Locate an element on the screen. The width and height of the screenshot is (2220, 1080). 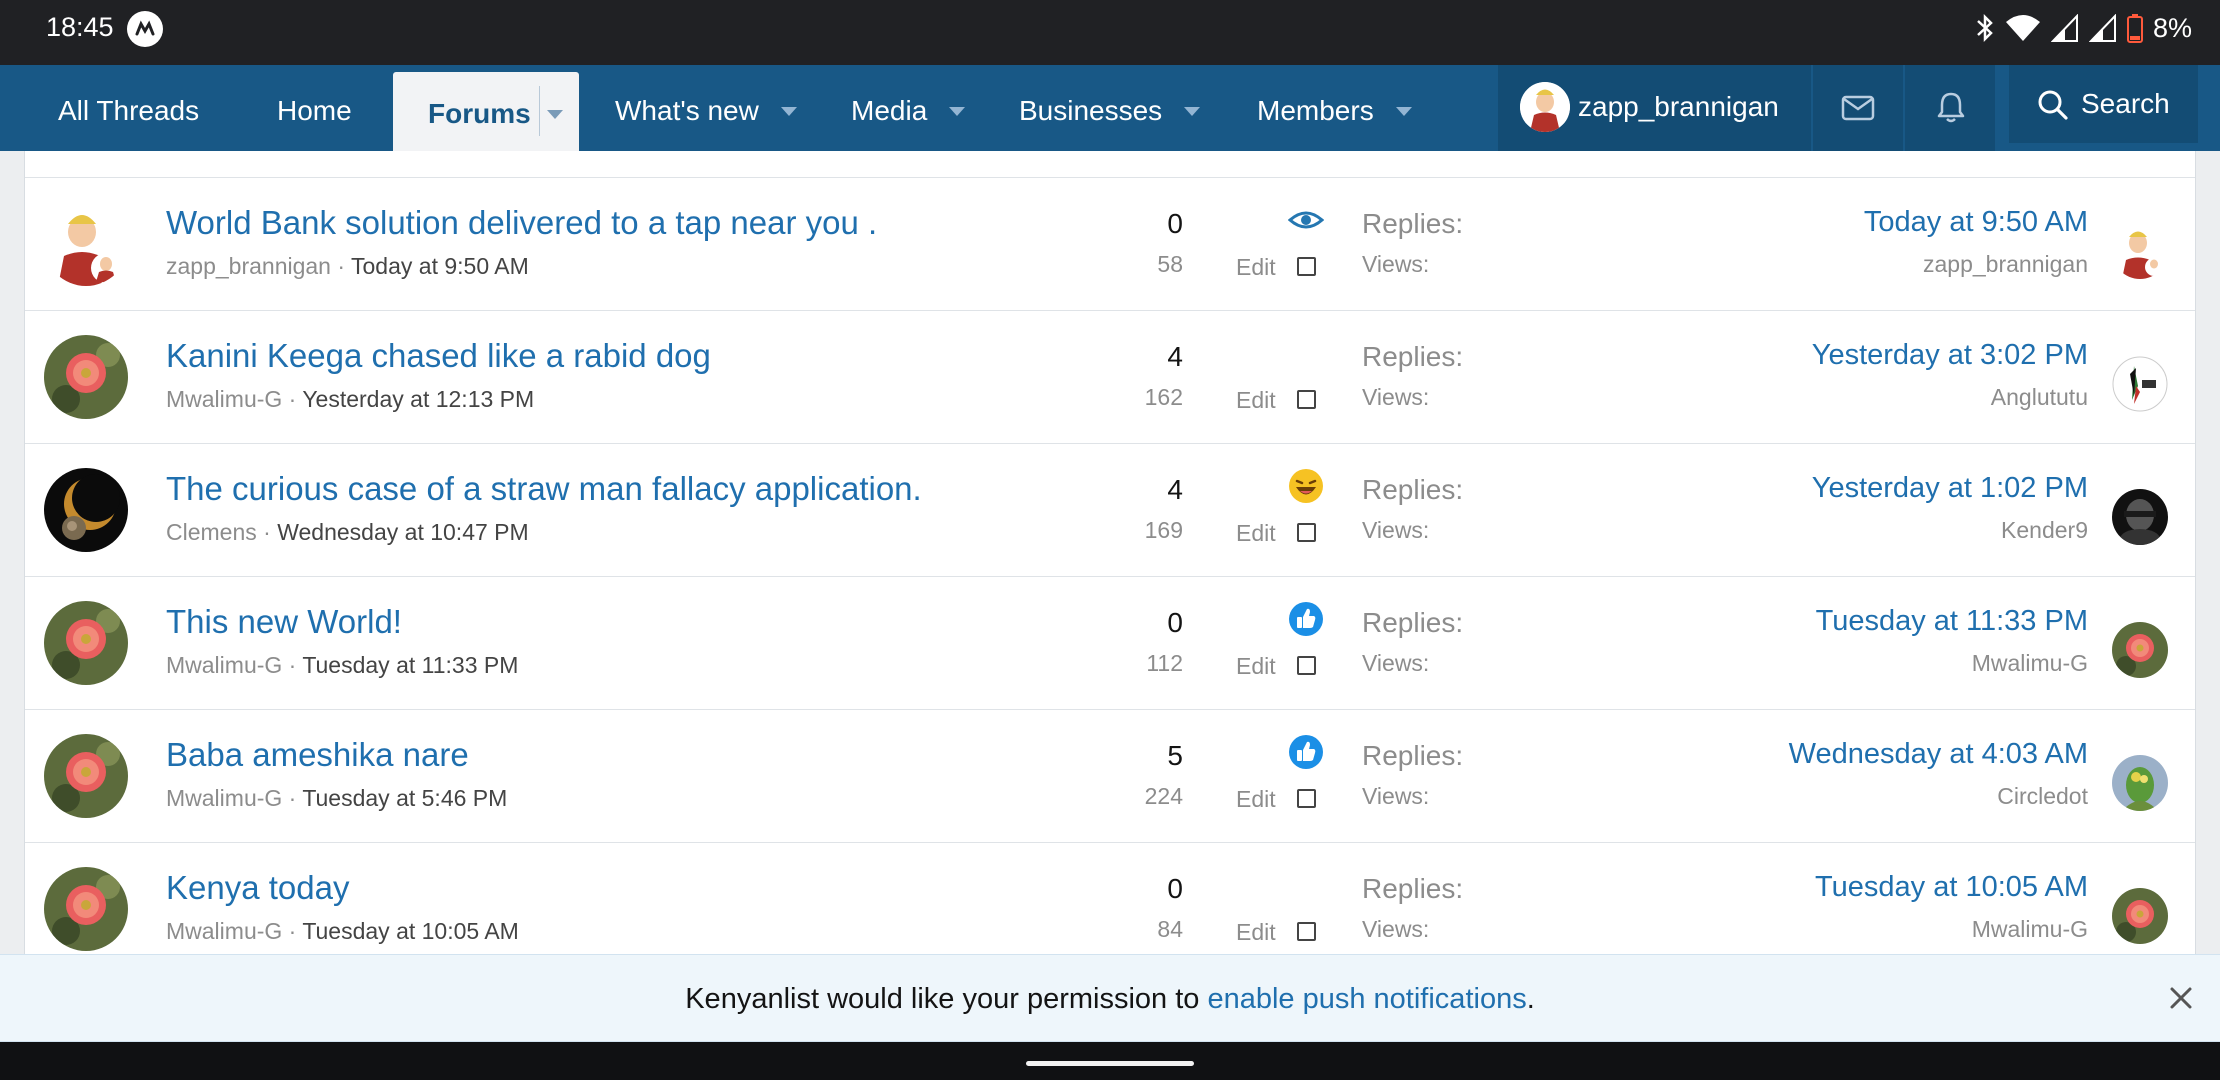
home-gesture-handle is located at coordinates (1110, 1063).